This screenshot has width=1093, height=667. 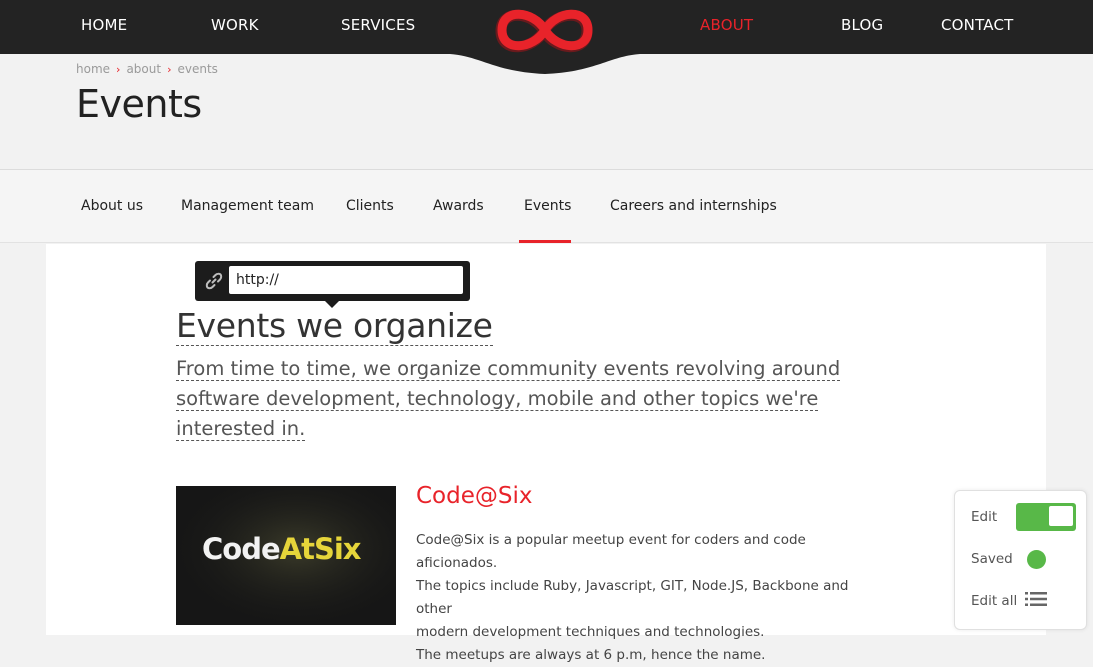 I want to click on svg-text: CodeAtSix, so click(x=282, y=549).